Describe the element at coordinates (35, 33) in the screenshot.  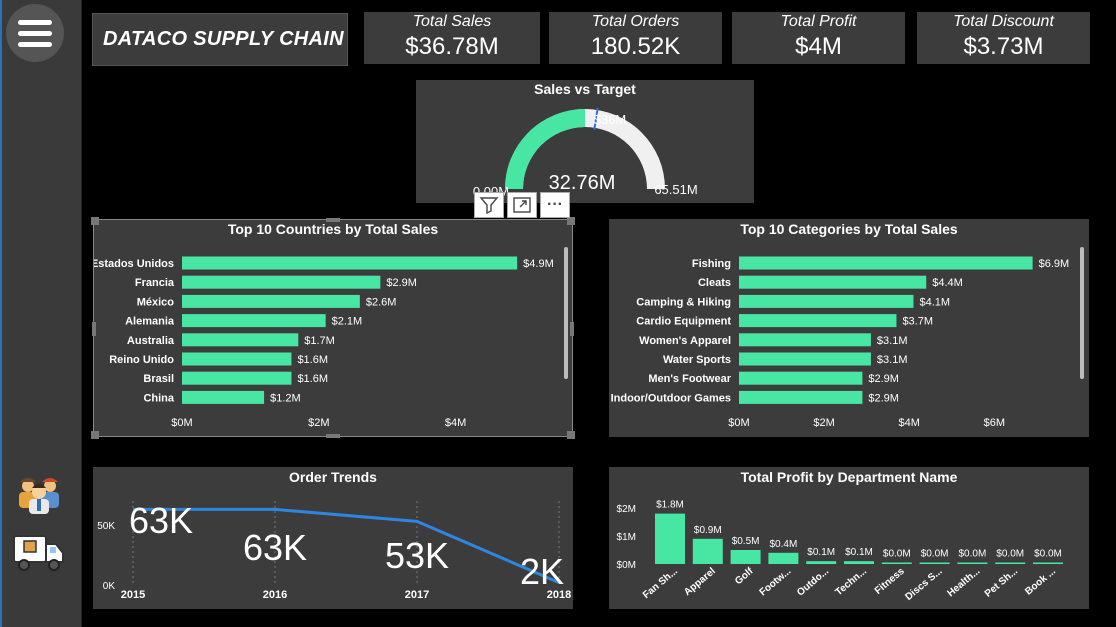
I see `hamburger-menu-icon` at that location.